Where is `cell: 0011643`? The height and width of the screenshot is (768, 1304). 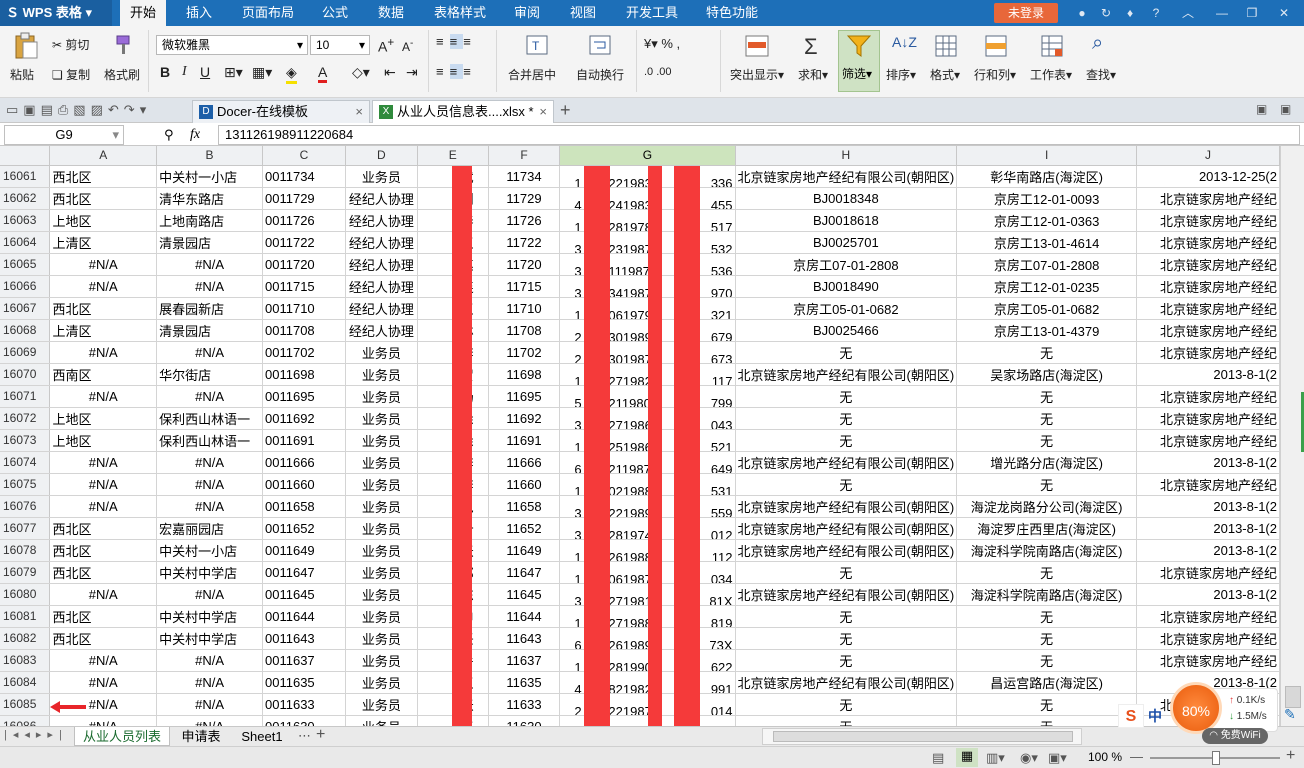
cell: 0011643 is located at coordinates (304, 638).